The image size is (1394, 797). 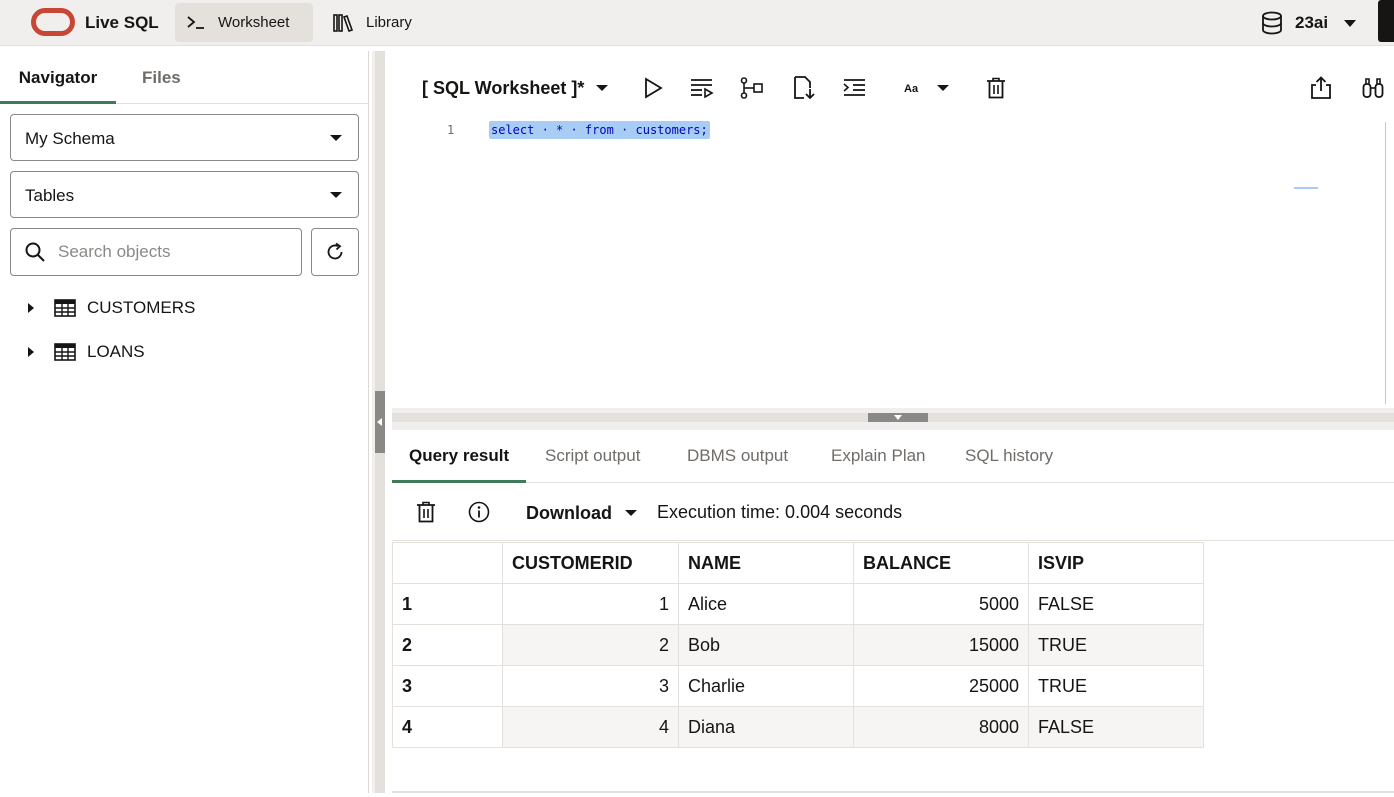 I want to click on bottom-border, so click(x=893, y=792).